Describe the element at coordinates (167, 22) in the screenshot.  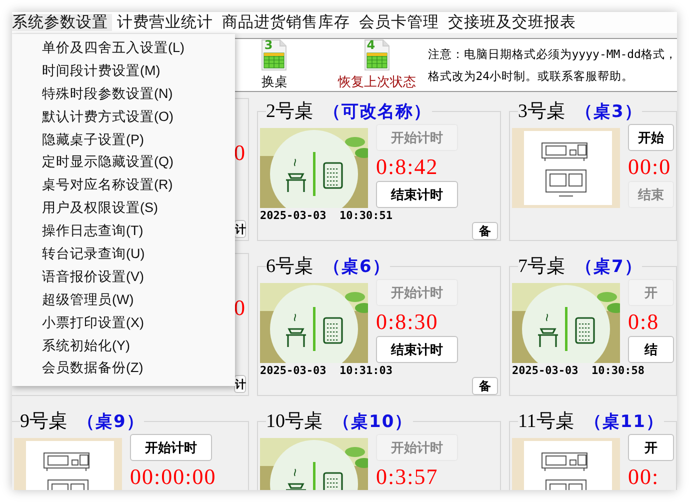
I see `menu-item: 计费营业统计` at that location.